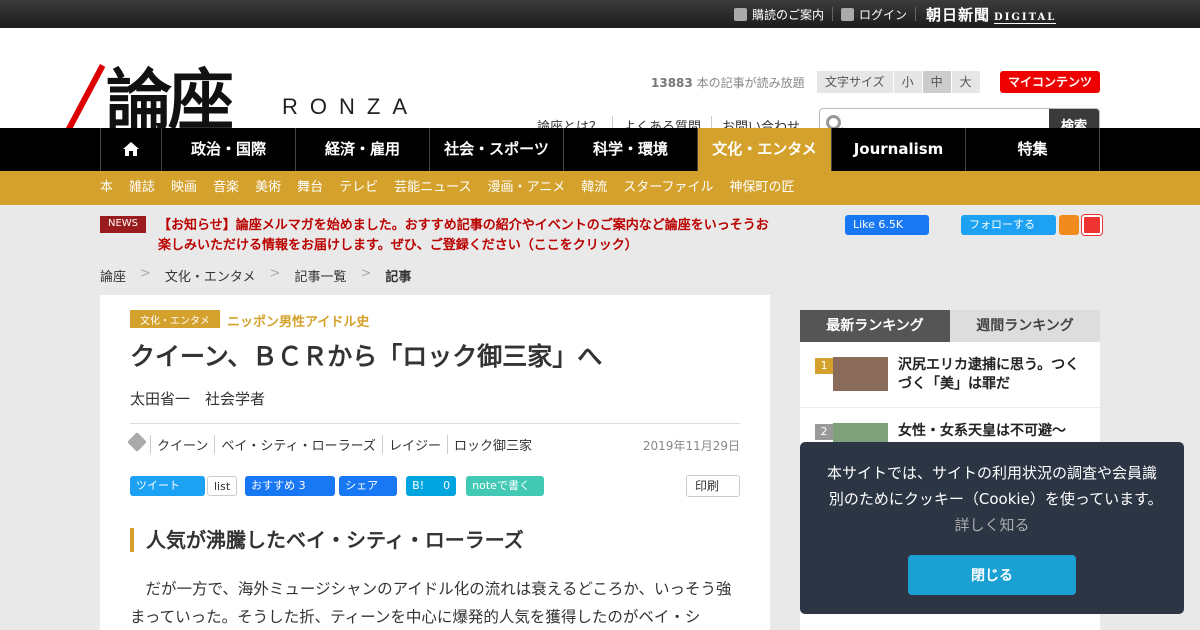  What do you see at coordinates (123, 224) in the screenshot?
I see `news-badge: NEWS` at bounding box center [123, 224].